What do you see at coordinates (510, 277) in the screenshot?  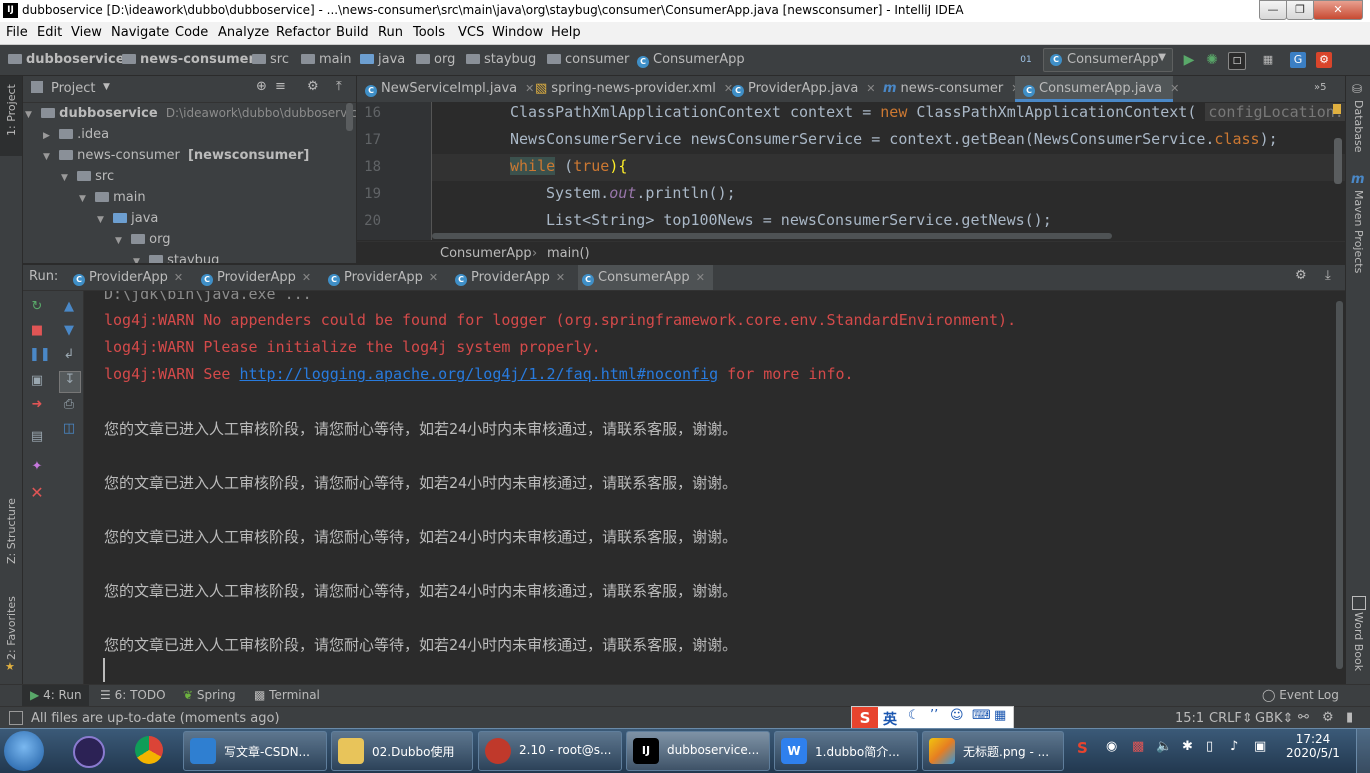 I see `run-tab-providerapp-4: C ProviderApp ✕` at bounding box center [510, 277].